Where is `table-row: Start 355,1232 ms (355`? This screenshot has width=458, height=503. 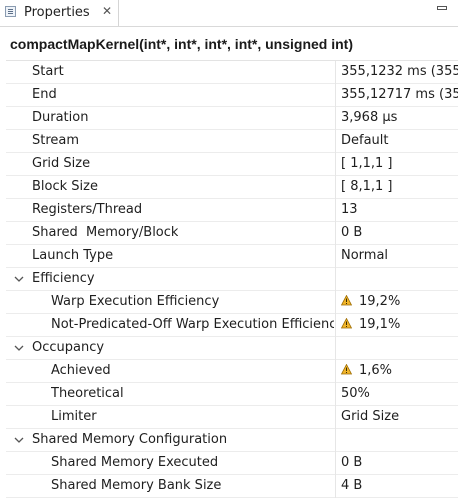 table-row: Start 355,1232 ms (355 is located at coordinates (232, 72).